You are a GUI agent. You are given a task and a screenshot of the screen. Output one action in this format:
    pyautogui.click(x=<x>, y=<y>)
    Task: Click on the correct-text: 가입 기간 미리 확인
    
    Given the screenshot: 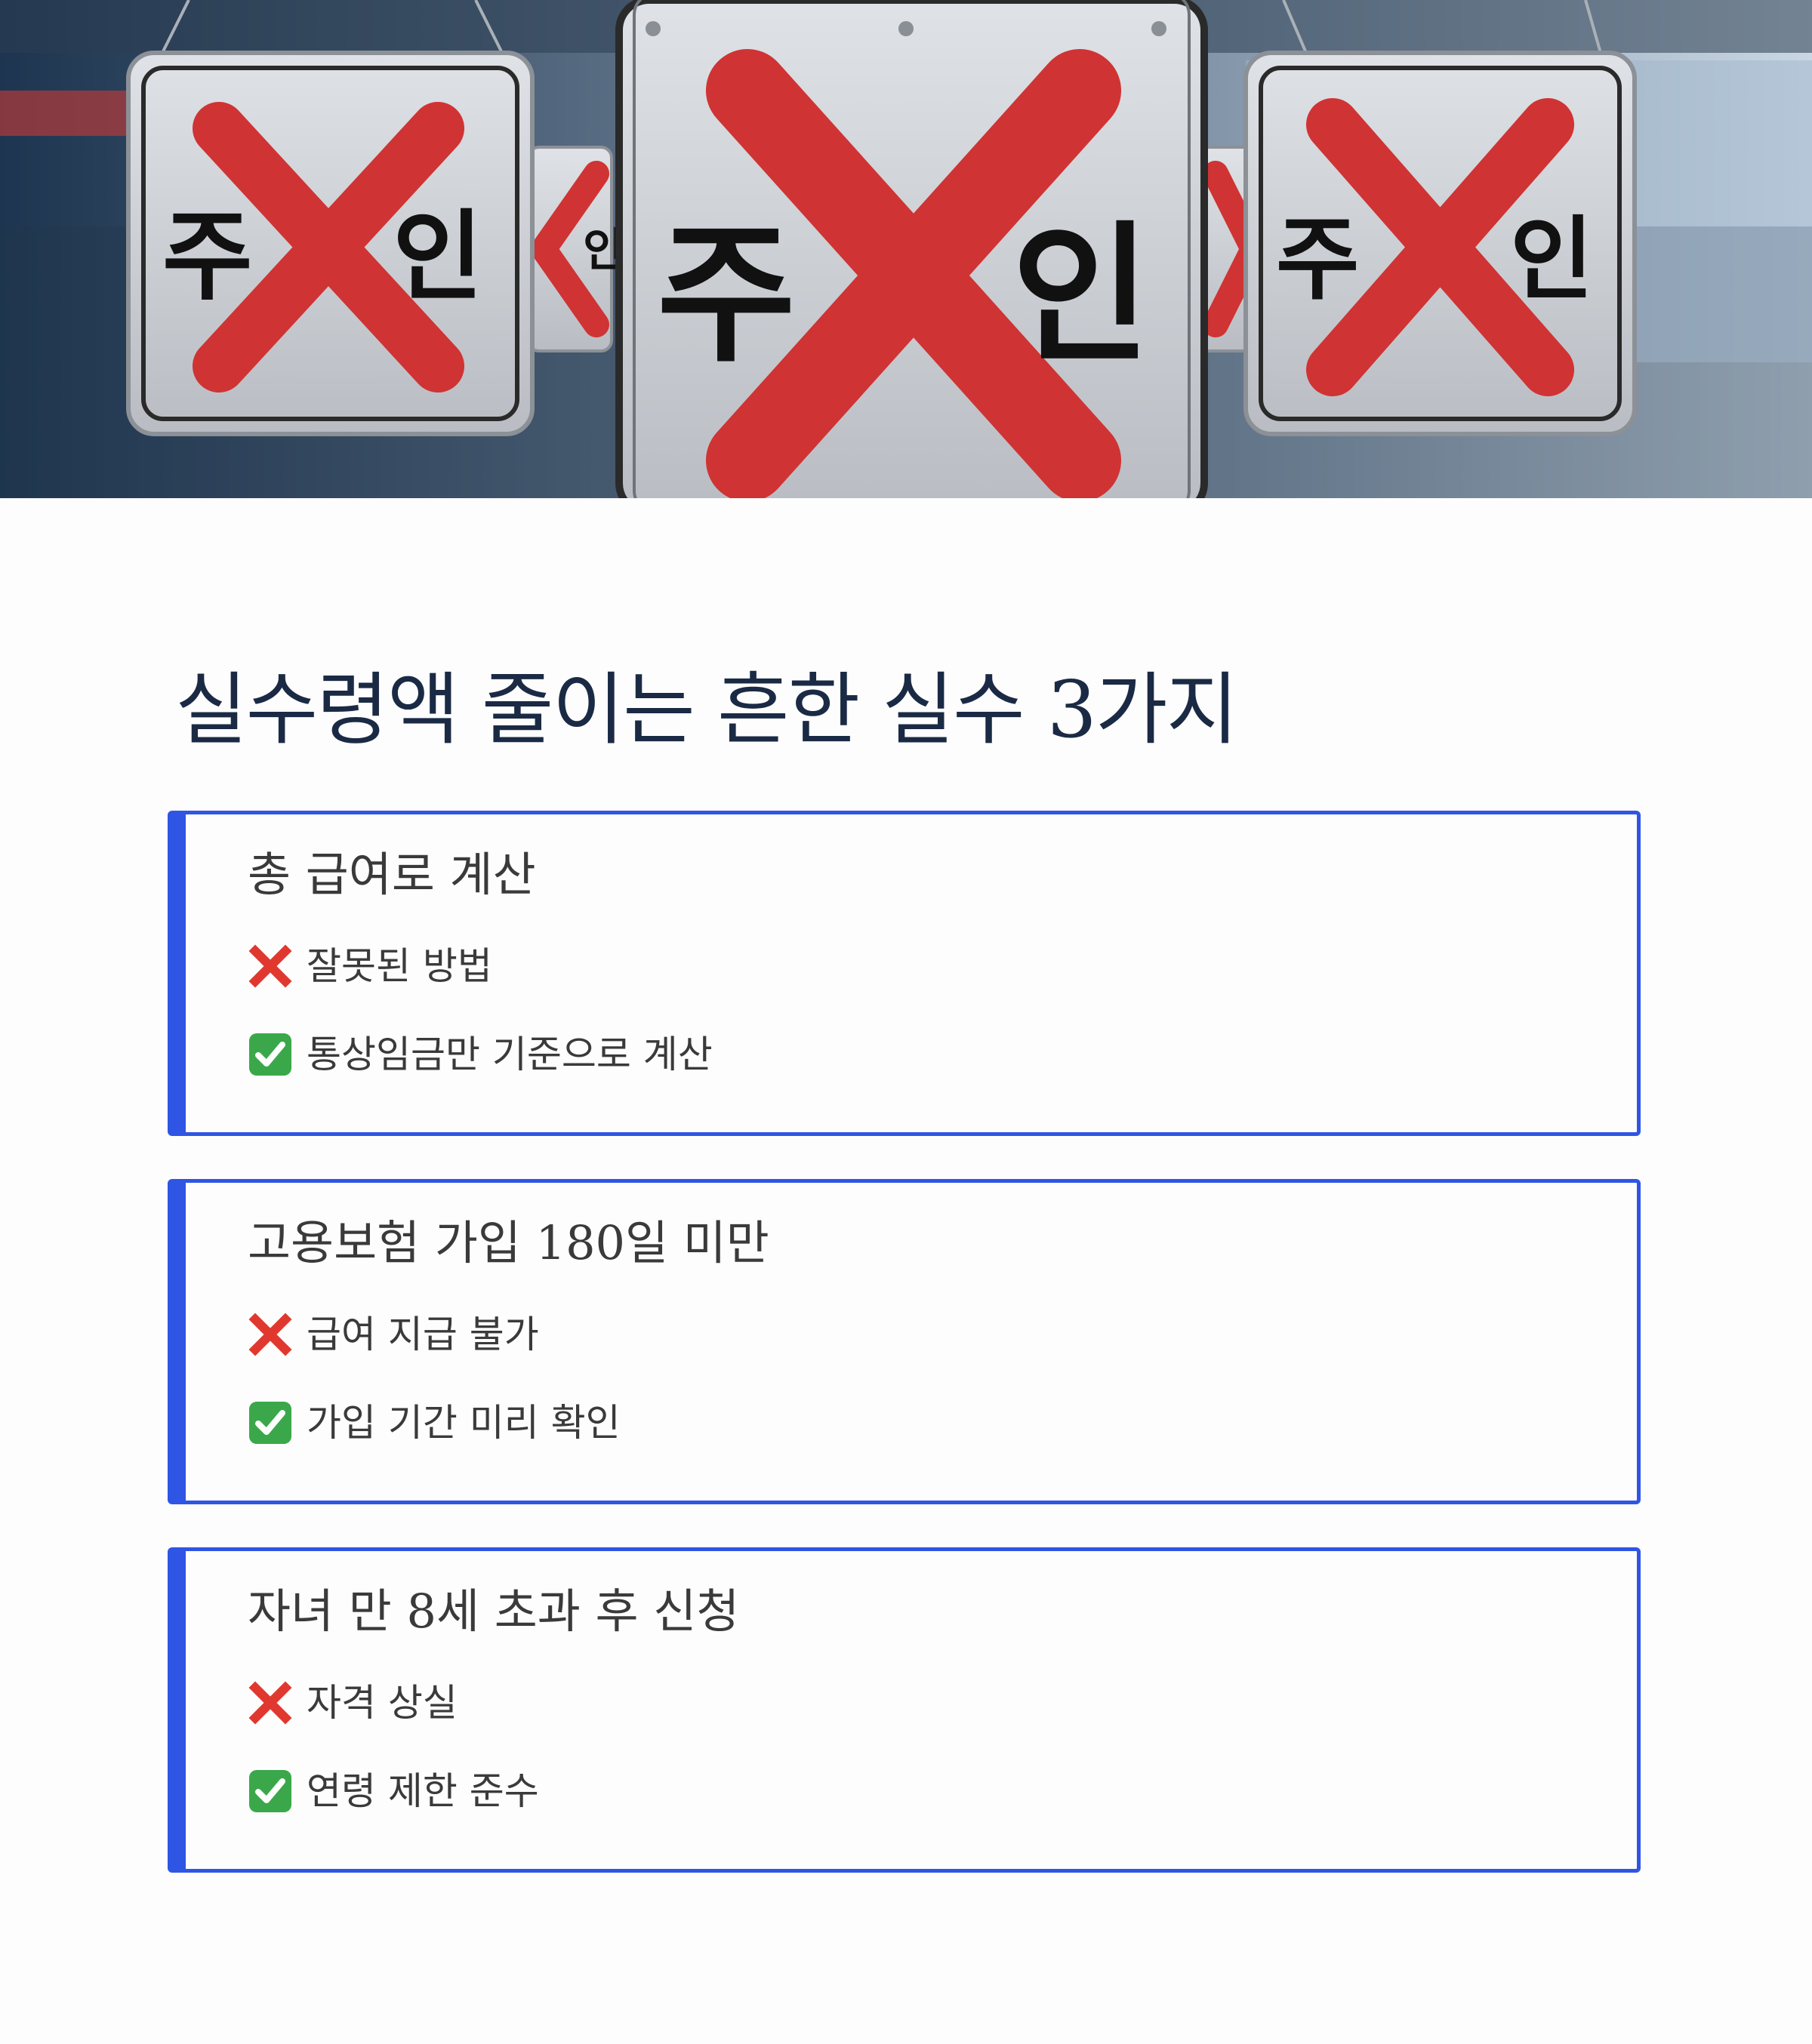 What is the action you would take?
    pyautogui.click(x=464, y=1423)
    